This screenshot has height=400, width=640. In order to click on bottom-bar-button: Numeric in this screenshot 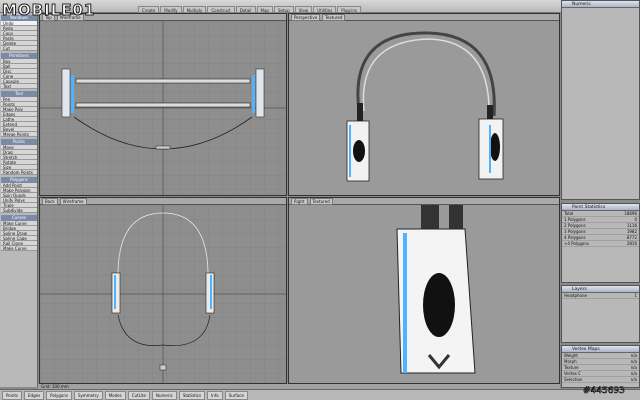, I will do `click(164, 395)`.